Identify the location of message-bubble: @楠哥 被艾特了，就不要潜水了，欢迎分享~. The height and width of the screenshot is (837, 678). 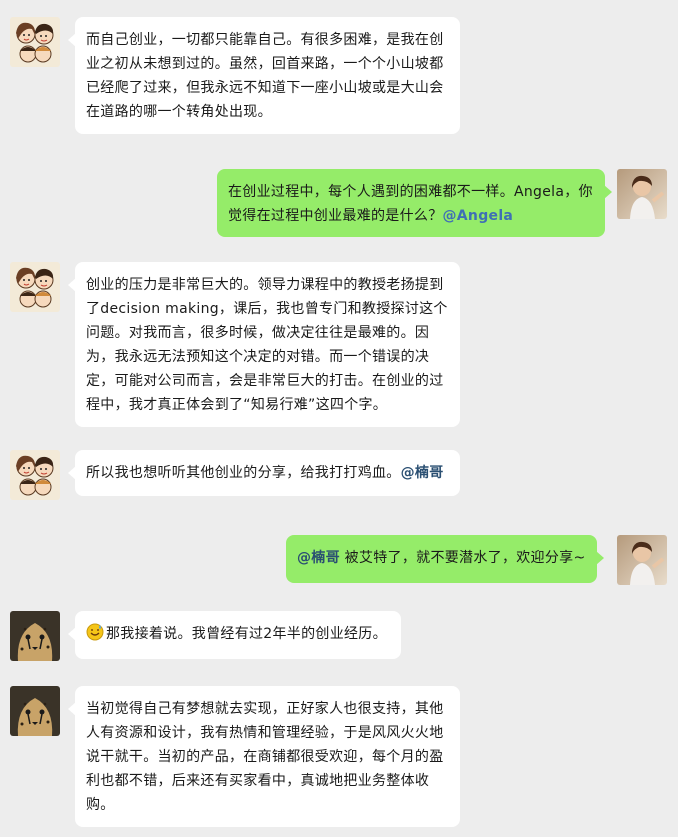
(445, 559).